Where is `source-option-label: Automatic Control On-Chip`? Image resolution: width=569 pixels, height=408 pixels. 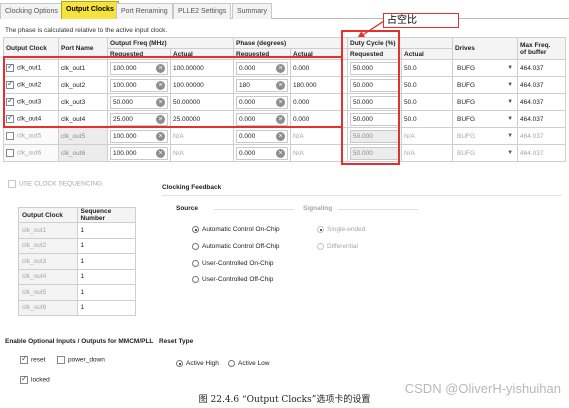 source-option-label: Automatic Control On-Chip is located at coordinates (241, 230).